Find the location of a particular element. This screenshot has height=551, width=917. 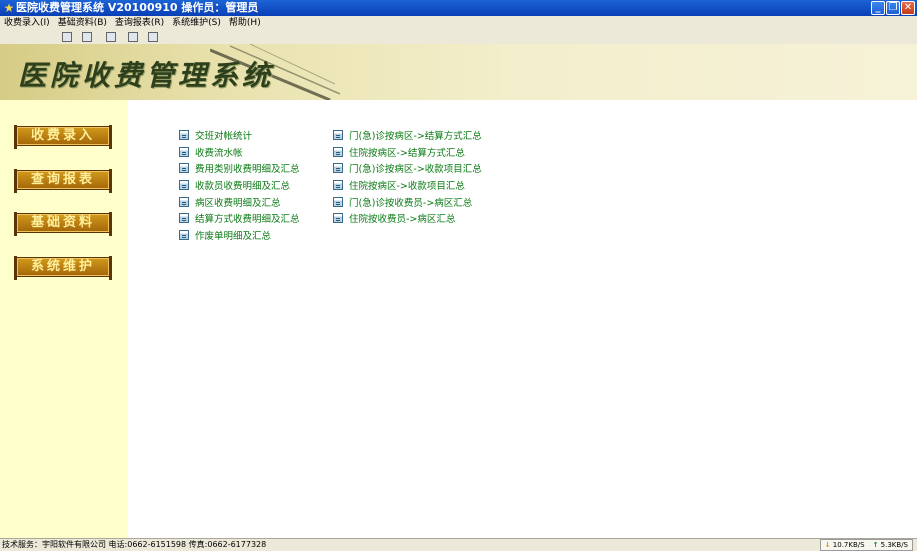

report-link: 门(急)诊按收费员->病区汇总 is located at coordinates (407, 201).